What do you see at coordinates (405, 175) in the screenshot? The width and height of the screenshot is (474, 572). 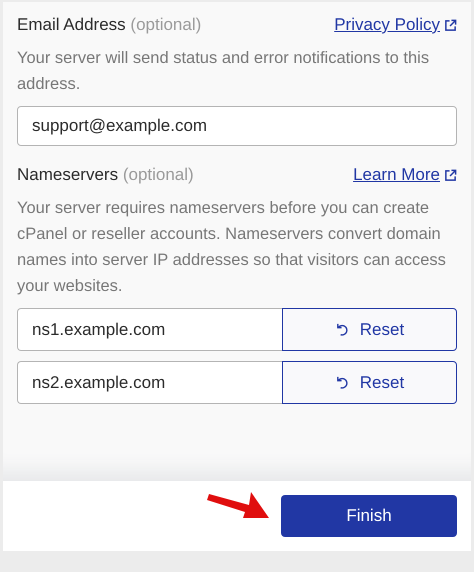 I see `external-link: Learn More` at bounding box center [405, 175].